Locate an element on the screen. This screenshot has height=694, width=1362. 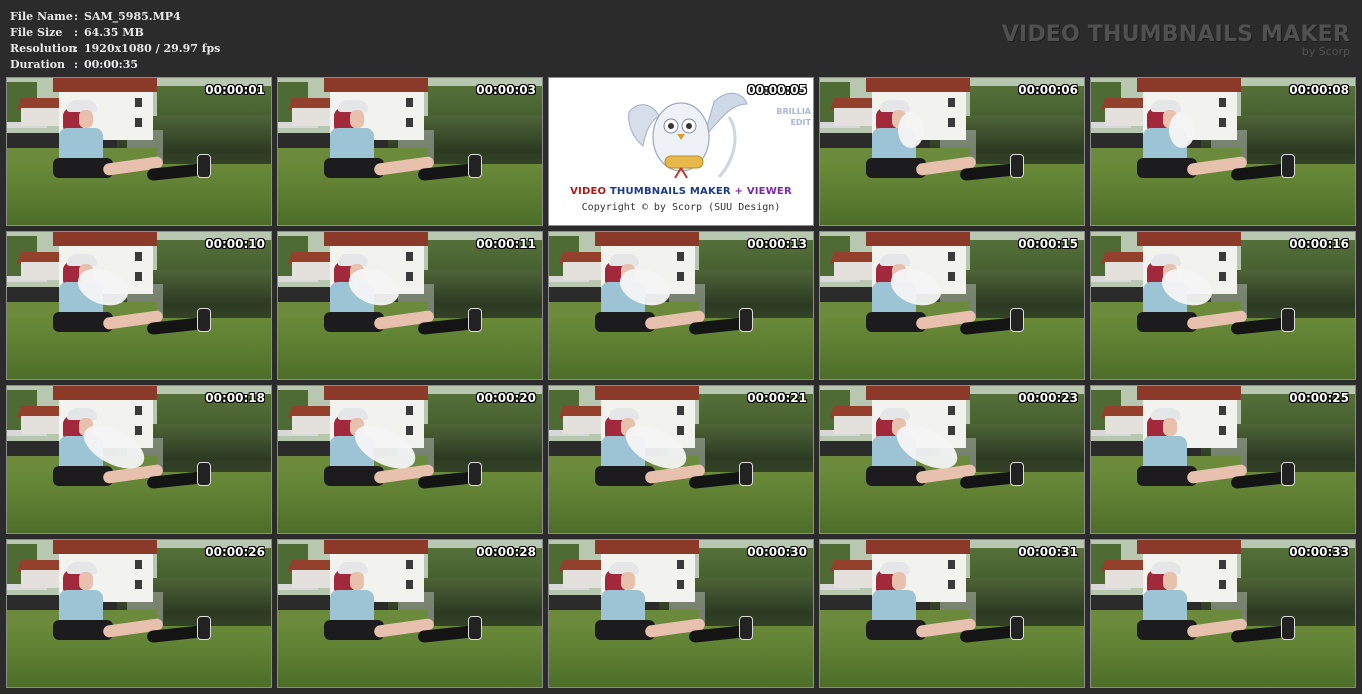
timestamp-label: 00:00:23 is located at coordinates (1048, 398).